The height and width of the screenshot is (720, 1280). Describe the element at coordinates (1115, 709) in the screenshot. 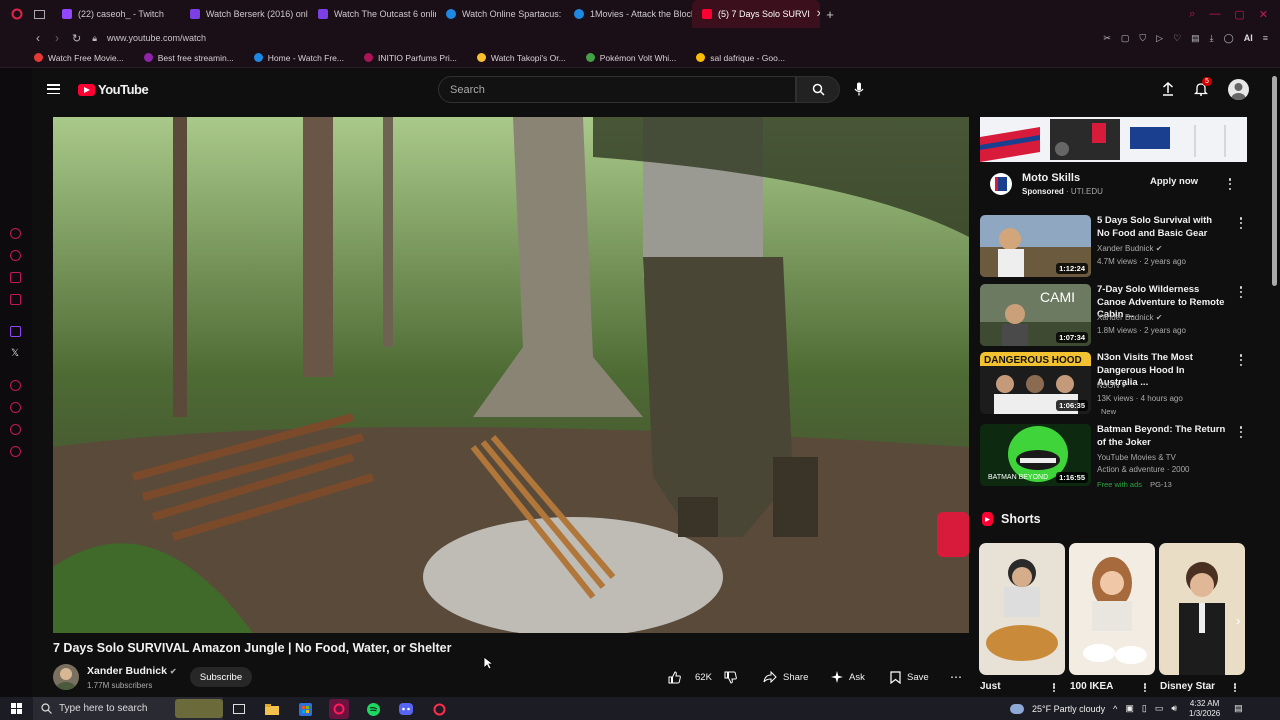

I see `tray-expand-icon: ^` at that location.